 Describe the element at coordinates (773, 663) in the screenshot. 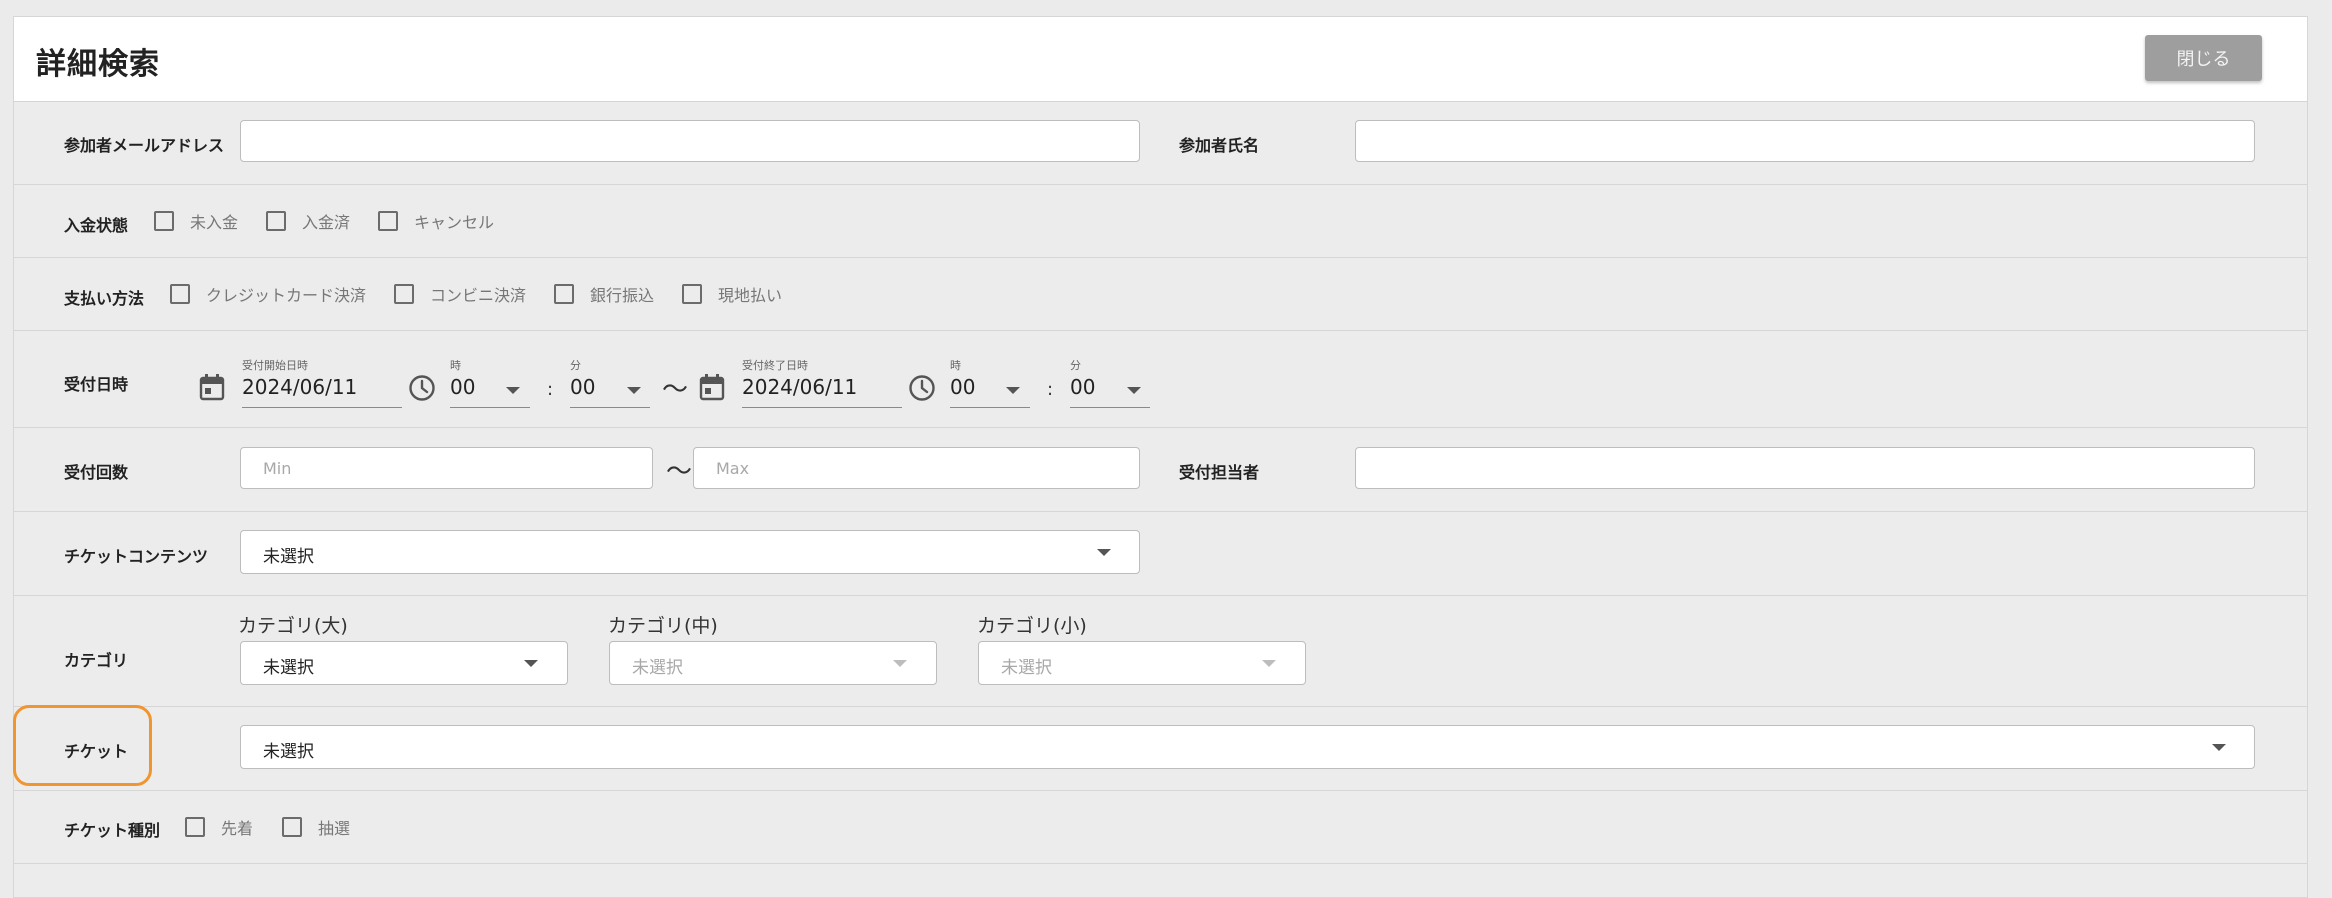

I see `category-medium-select: 未選択` at that location.